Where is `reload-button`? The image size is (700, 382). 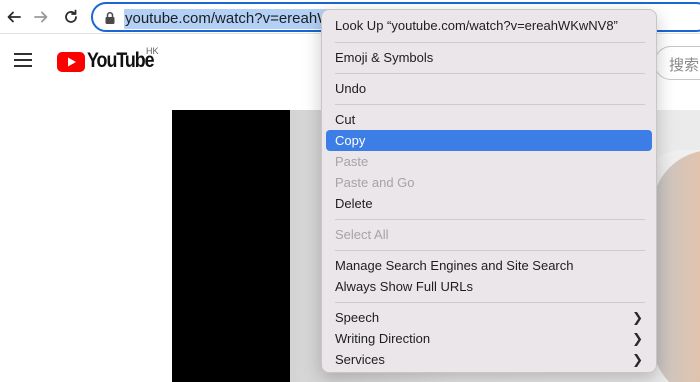
reload-button is located at coordinates (71, 17).